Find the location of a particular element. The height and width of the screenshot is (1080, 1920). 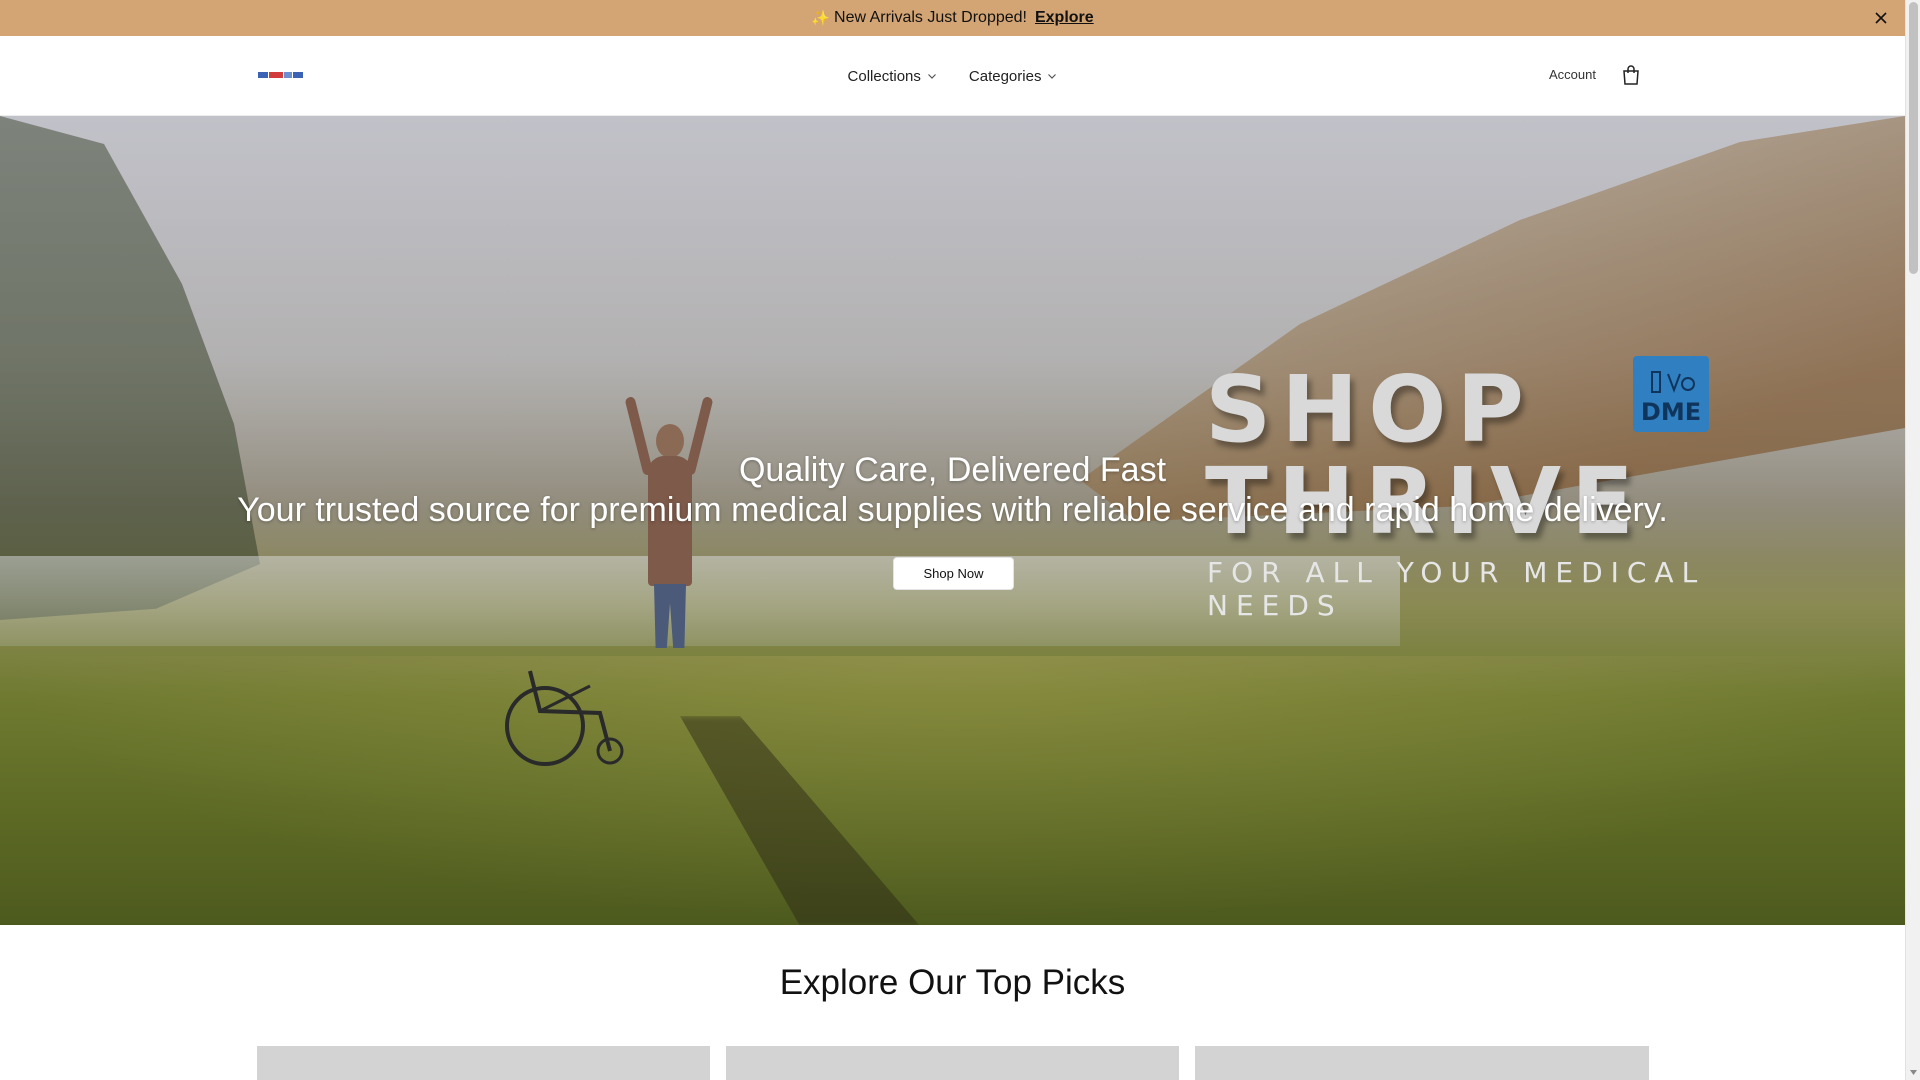

shopping-bag-icon is located at coordinates (1631, 75).